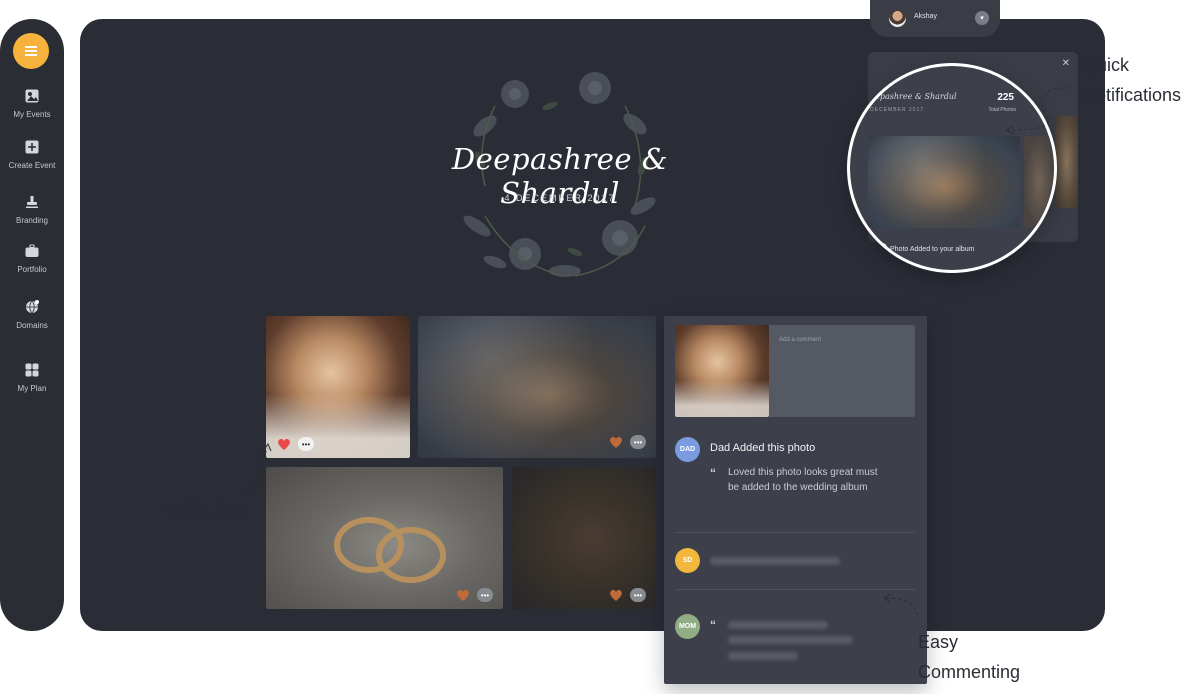  What do you see at coordinates (560, 198) in the screenshot?
I see `event-date: 4 DECEMBER 2017` at bounding box center [560, 198].